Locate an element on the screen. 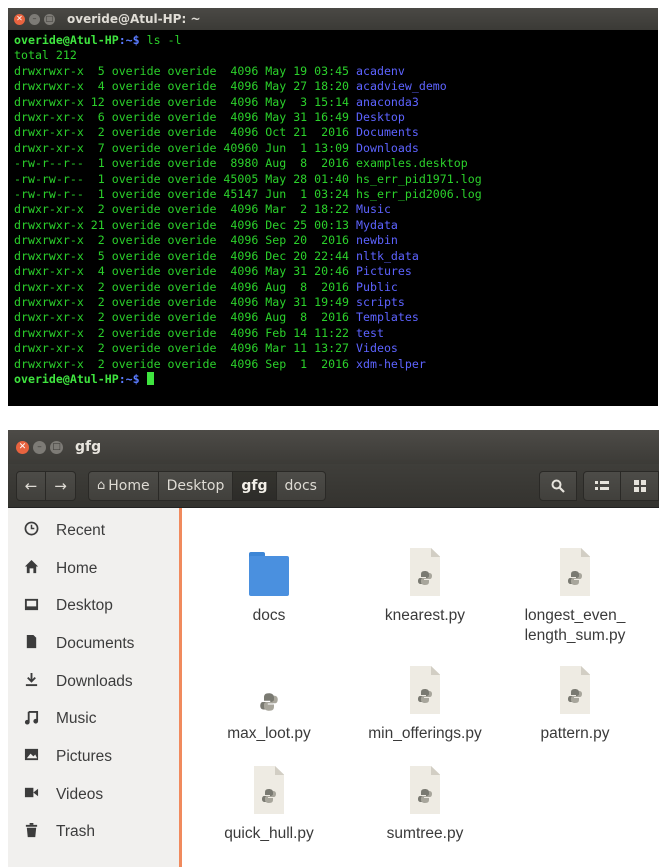  listing-entry-name: test is located at coordinates (370, 332).